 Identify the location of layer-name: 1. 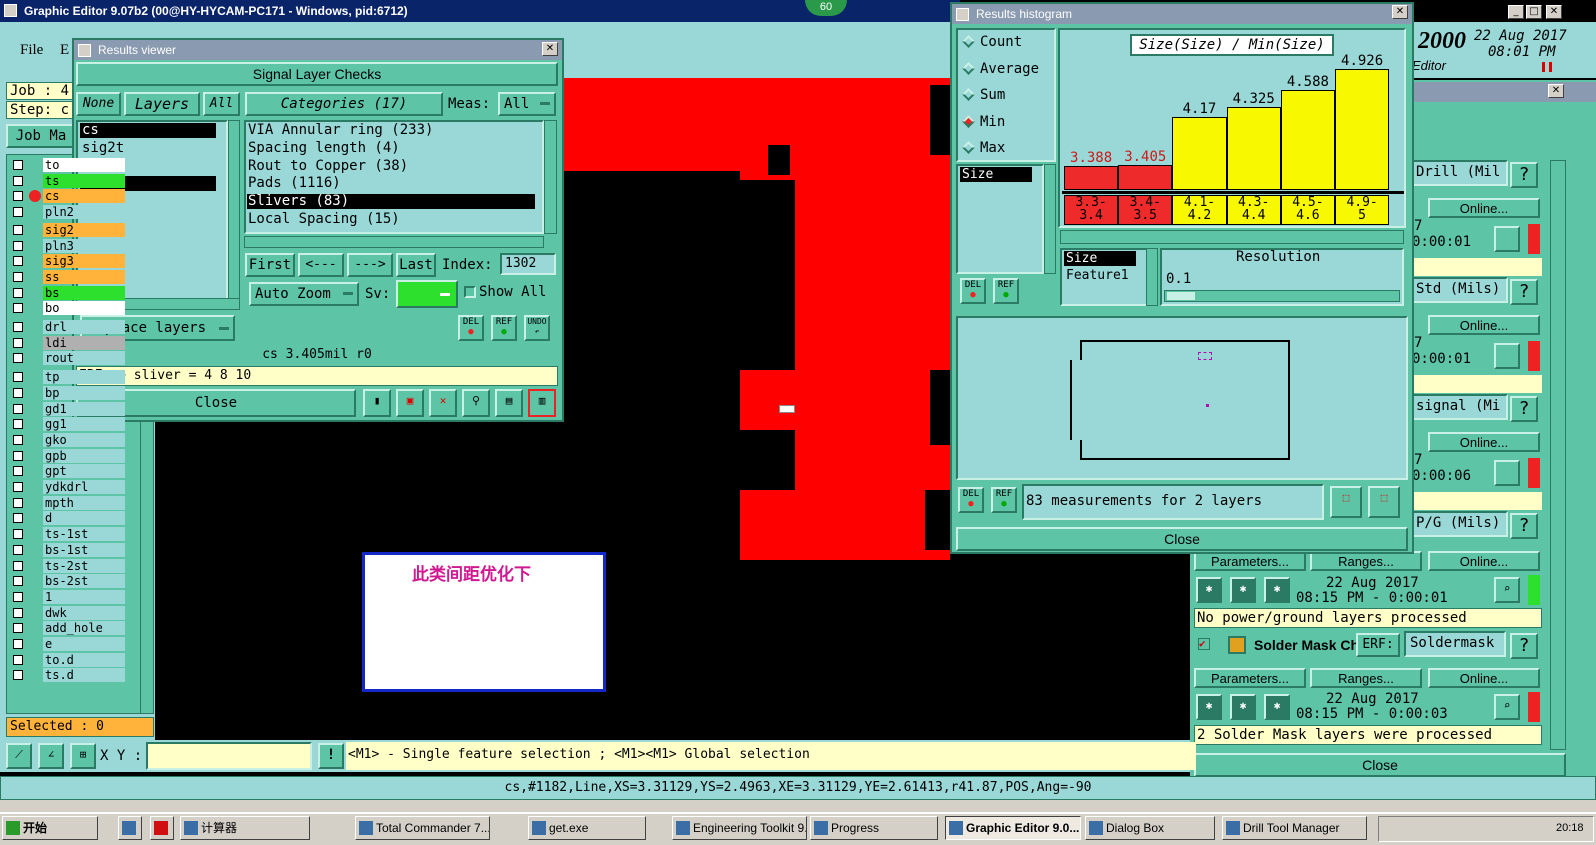
(84, 596).